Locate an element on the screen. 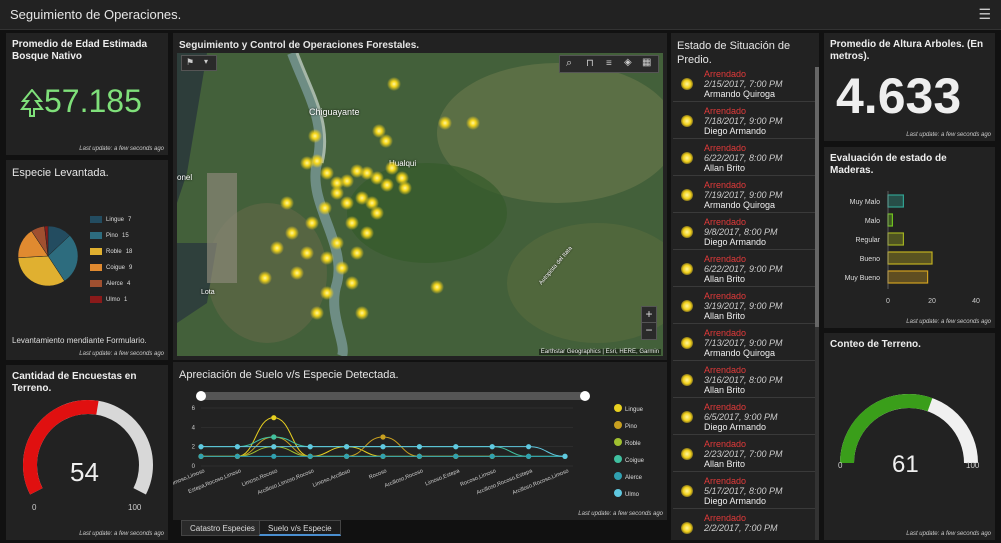 Image resolution: width=1001 pixels, height=543 pixels. last-update: Last update: a few seconds ago is located at coordinates (948, 534).